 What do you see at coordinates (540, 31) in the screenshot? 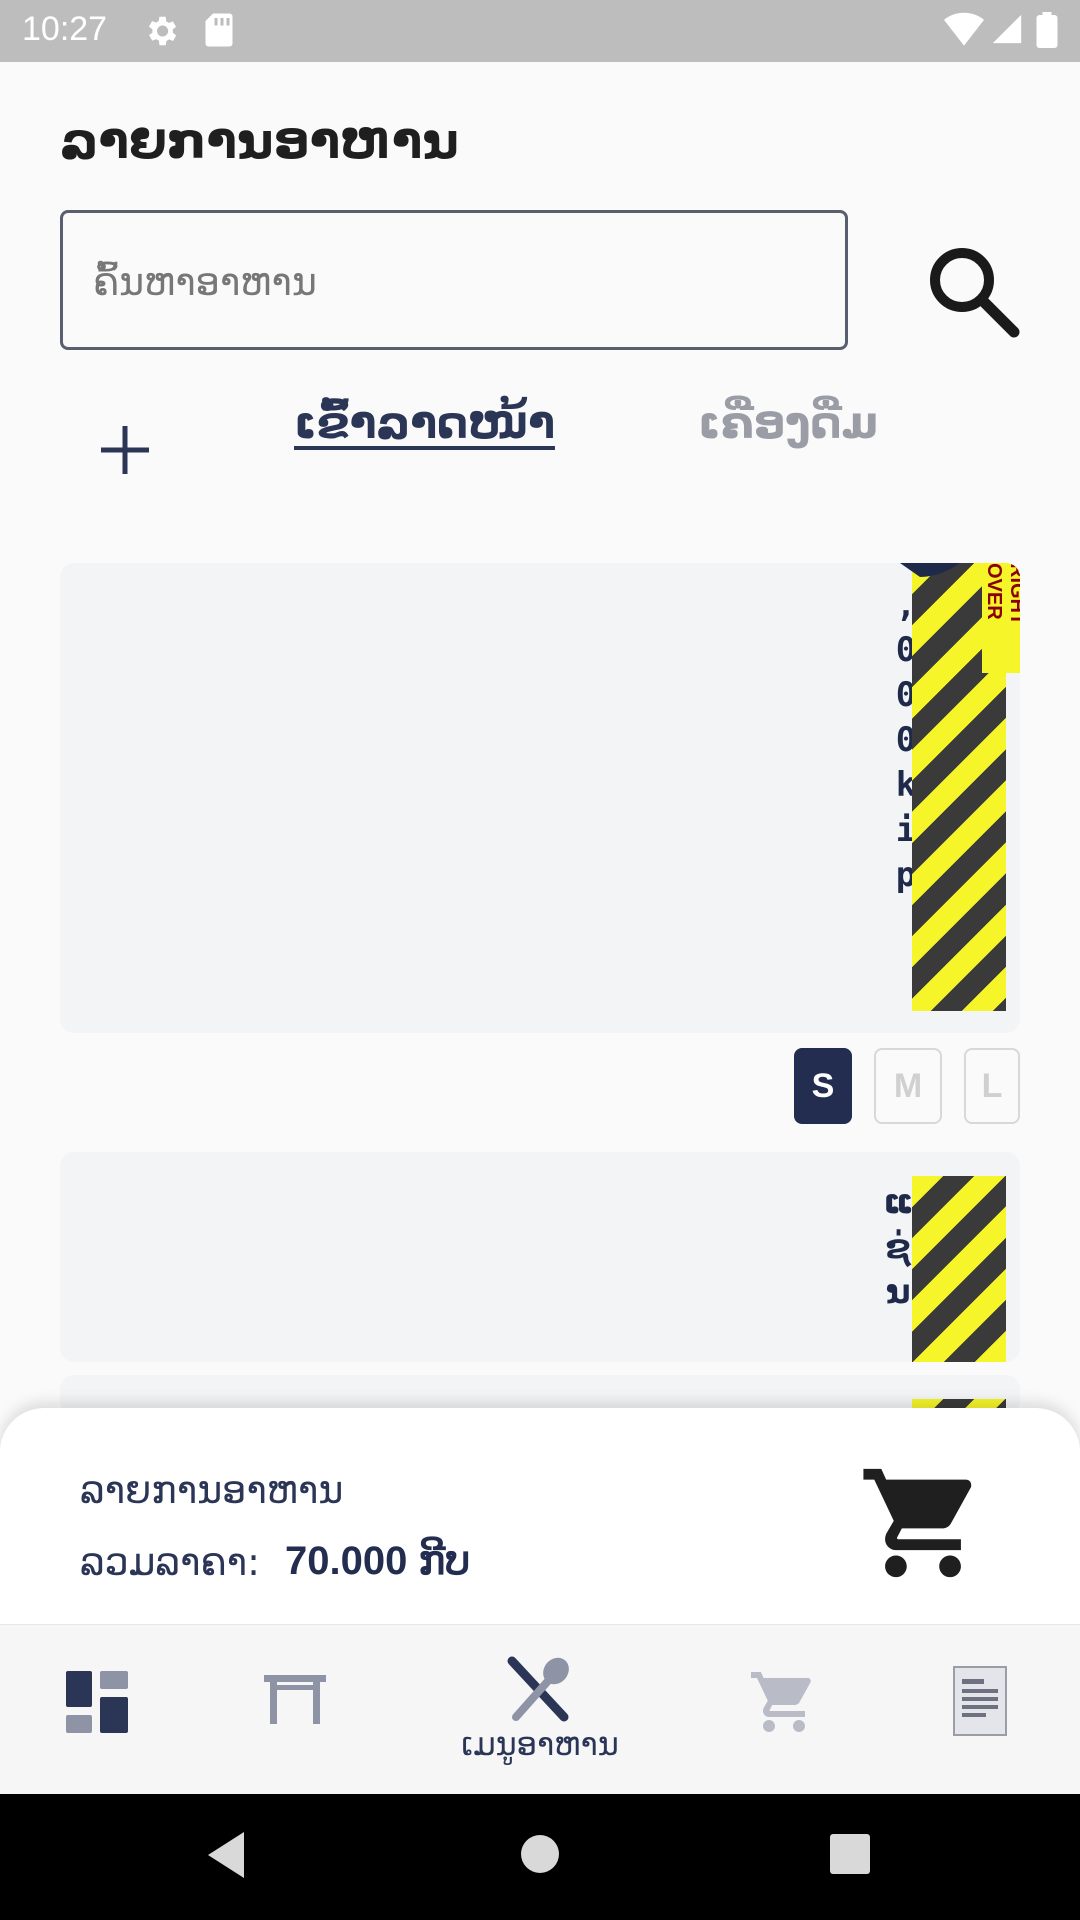
I see `status-bar: 10:27` at bounding box center [540, 31].